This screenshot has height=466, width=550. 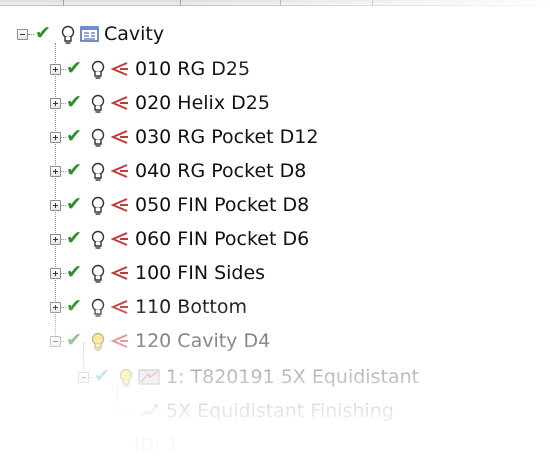 I want to click on tree-node-operation: ✔ 1: T820191 5X Equidistant, so click(x=235, y=376).